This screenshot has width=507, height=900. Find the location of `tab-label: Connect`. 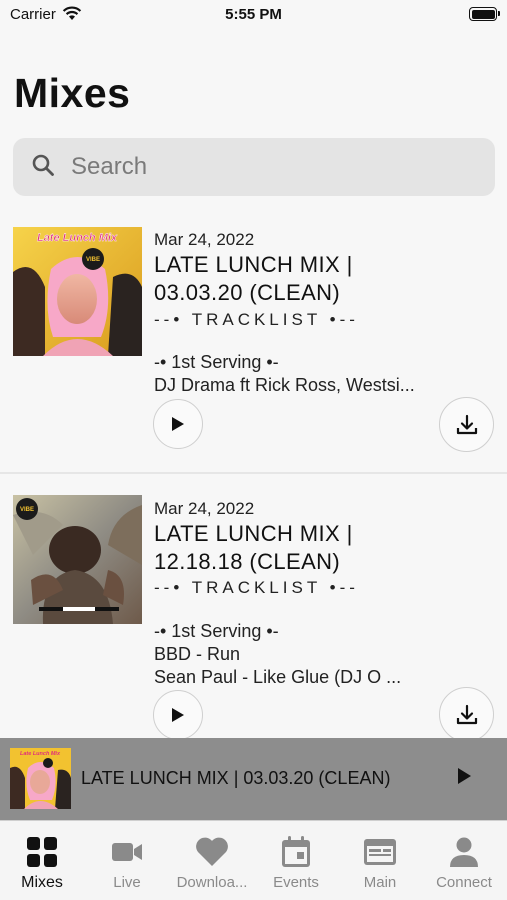

tab-label: Connect is located at coordinates (464, 882).